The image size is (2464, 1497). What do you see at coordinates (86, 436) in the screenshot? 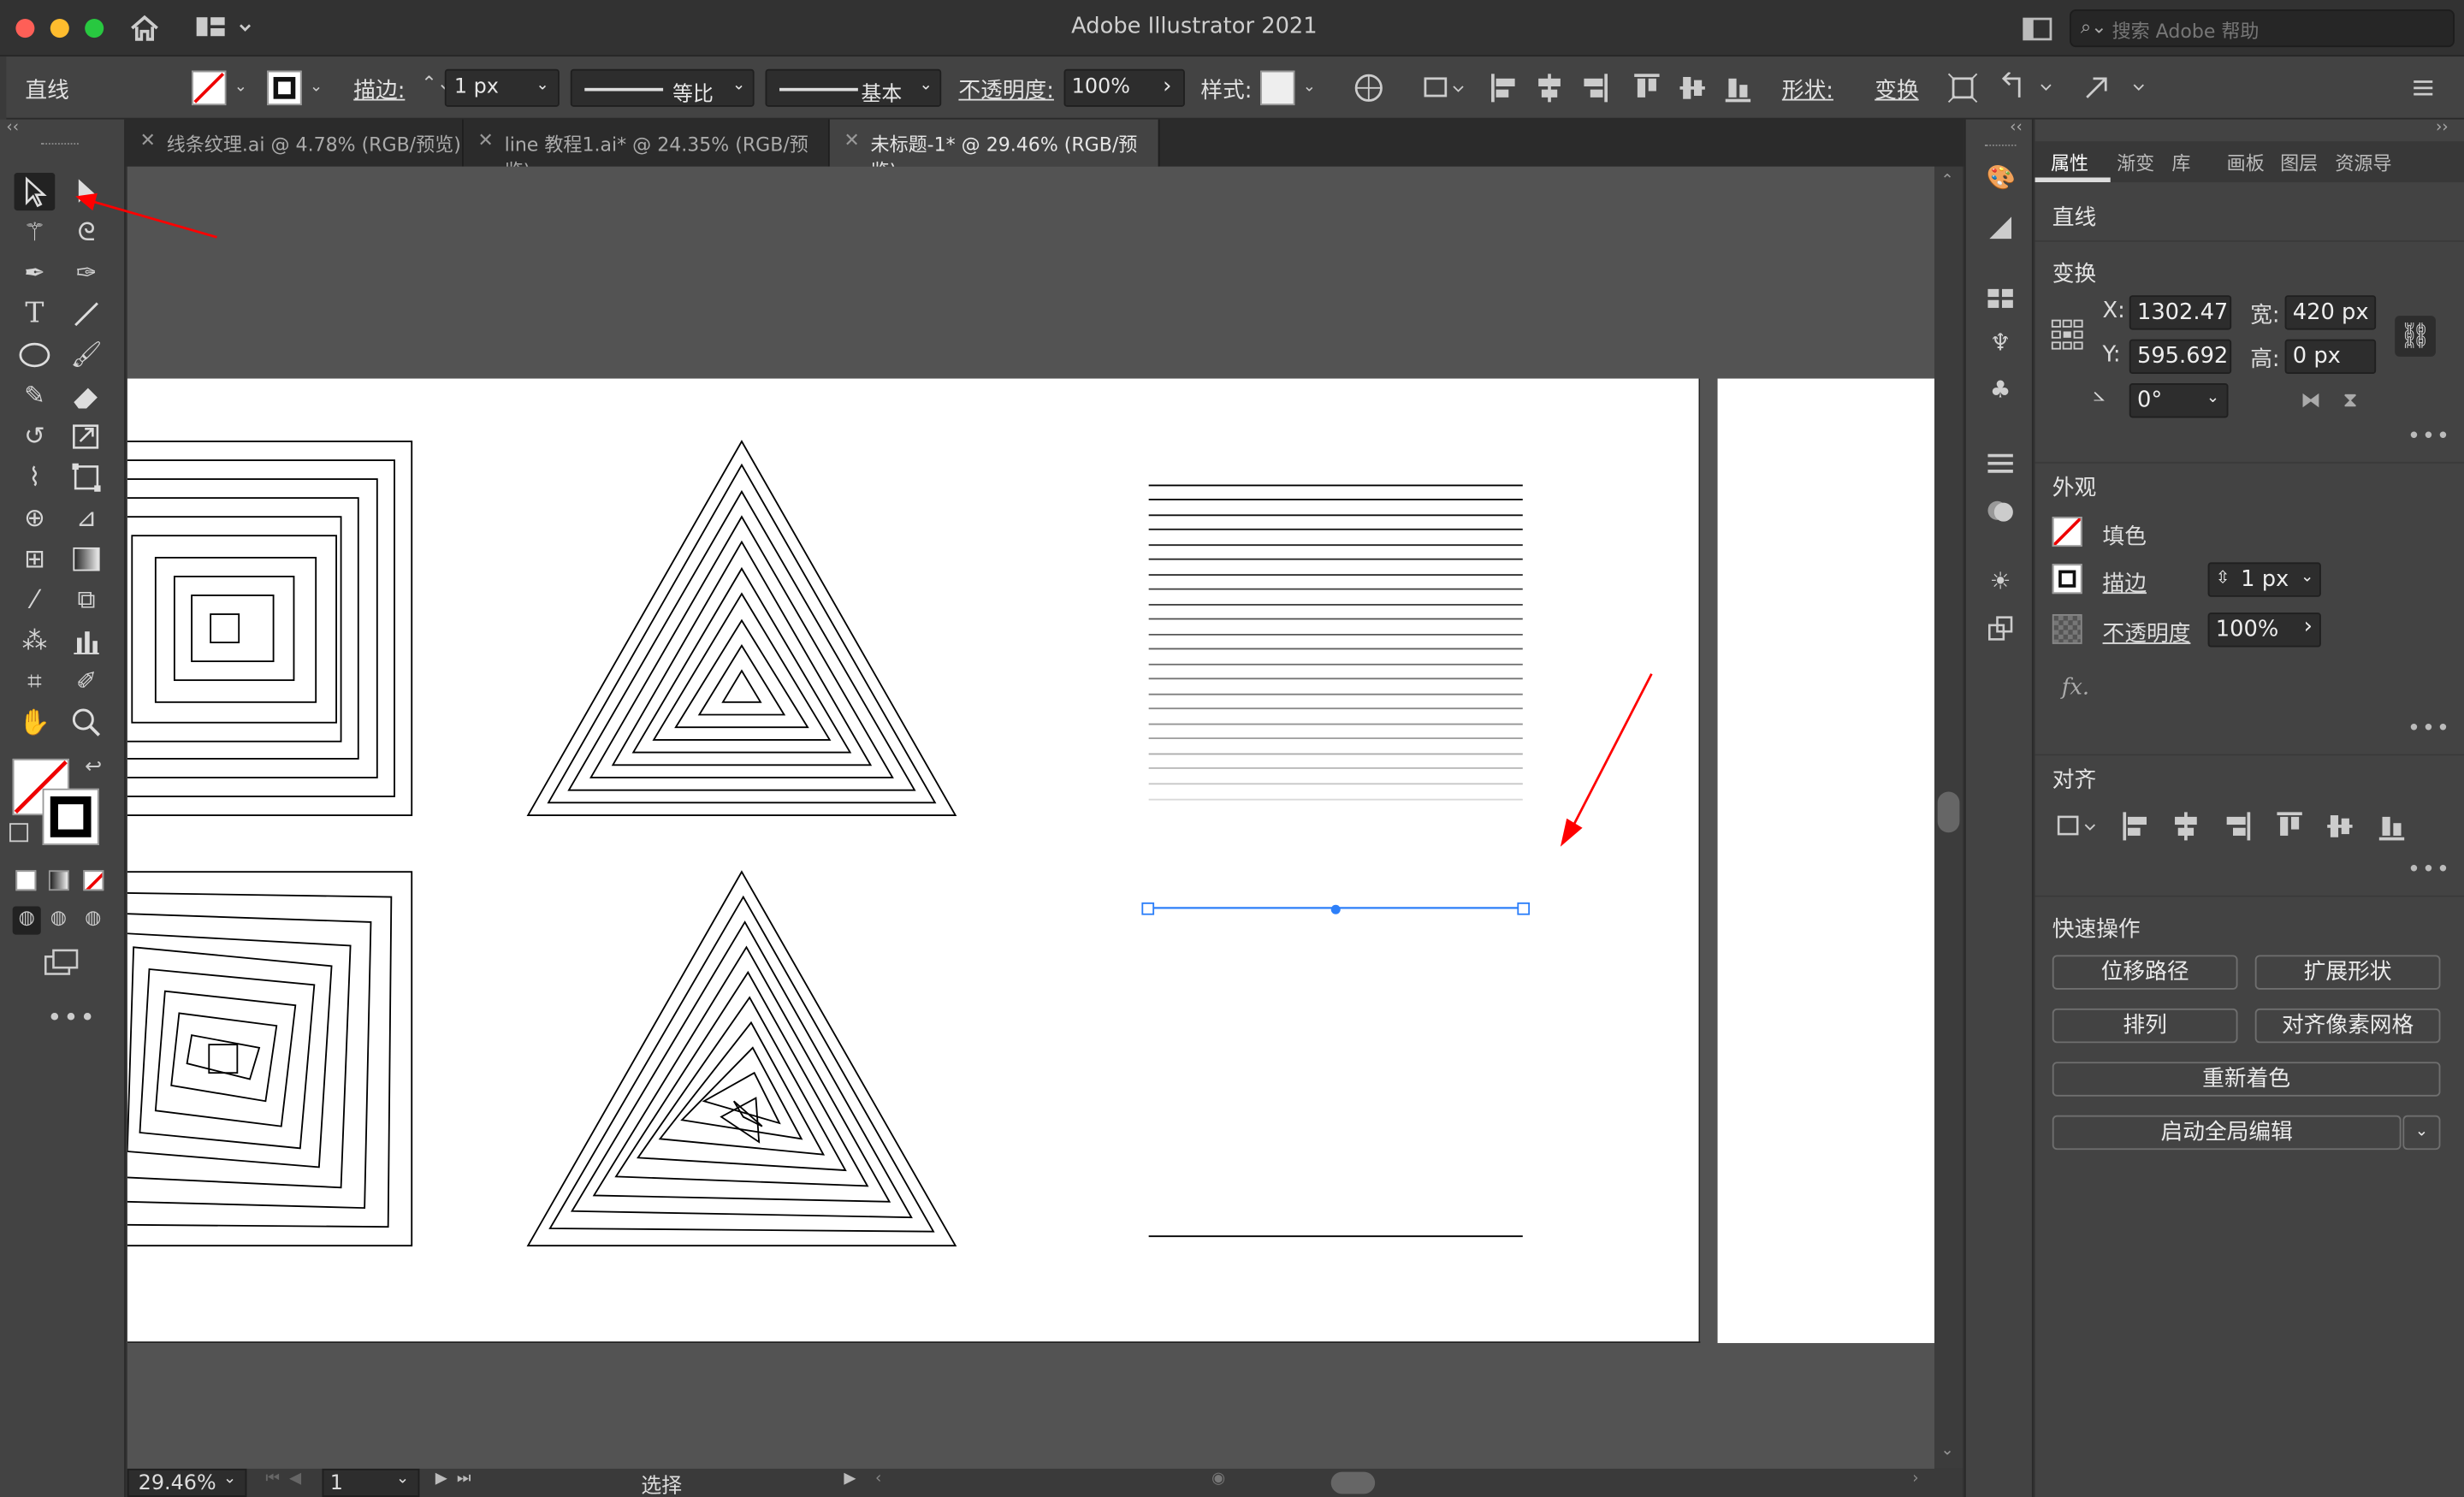
I see `scale-tool` at bounding box center [86, 436].